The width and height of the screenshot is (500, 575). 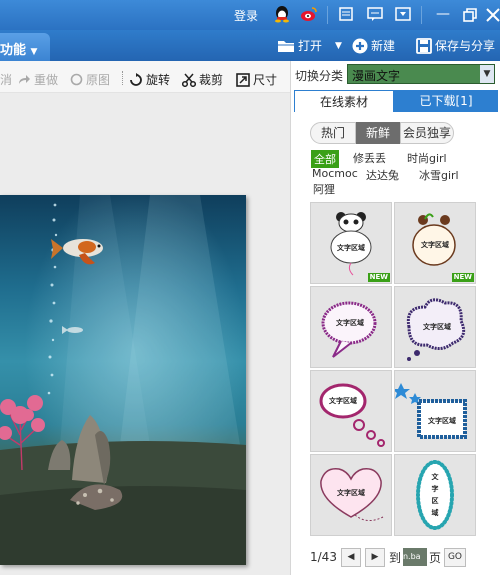 I want to click on crop-label: 裁剪, so click(x=211, y=80).